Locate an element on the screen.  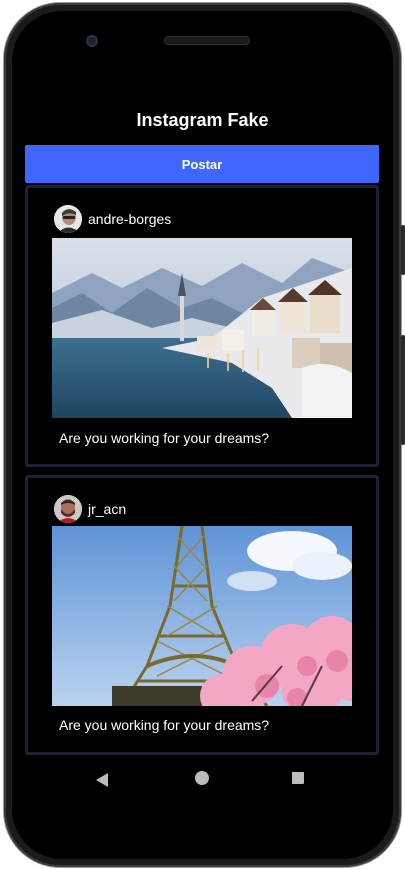
back-triangle-icon is located at coordinates (102, 782).